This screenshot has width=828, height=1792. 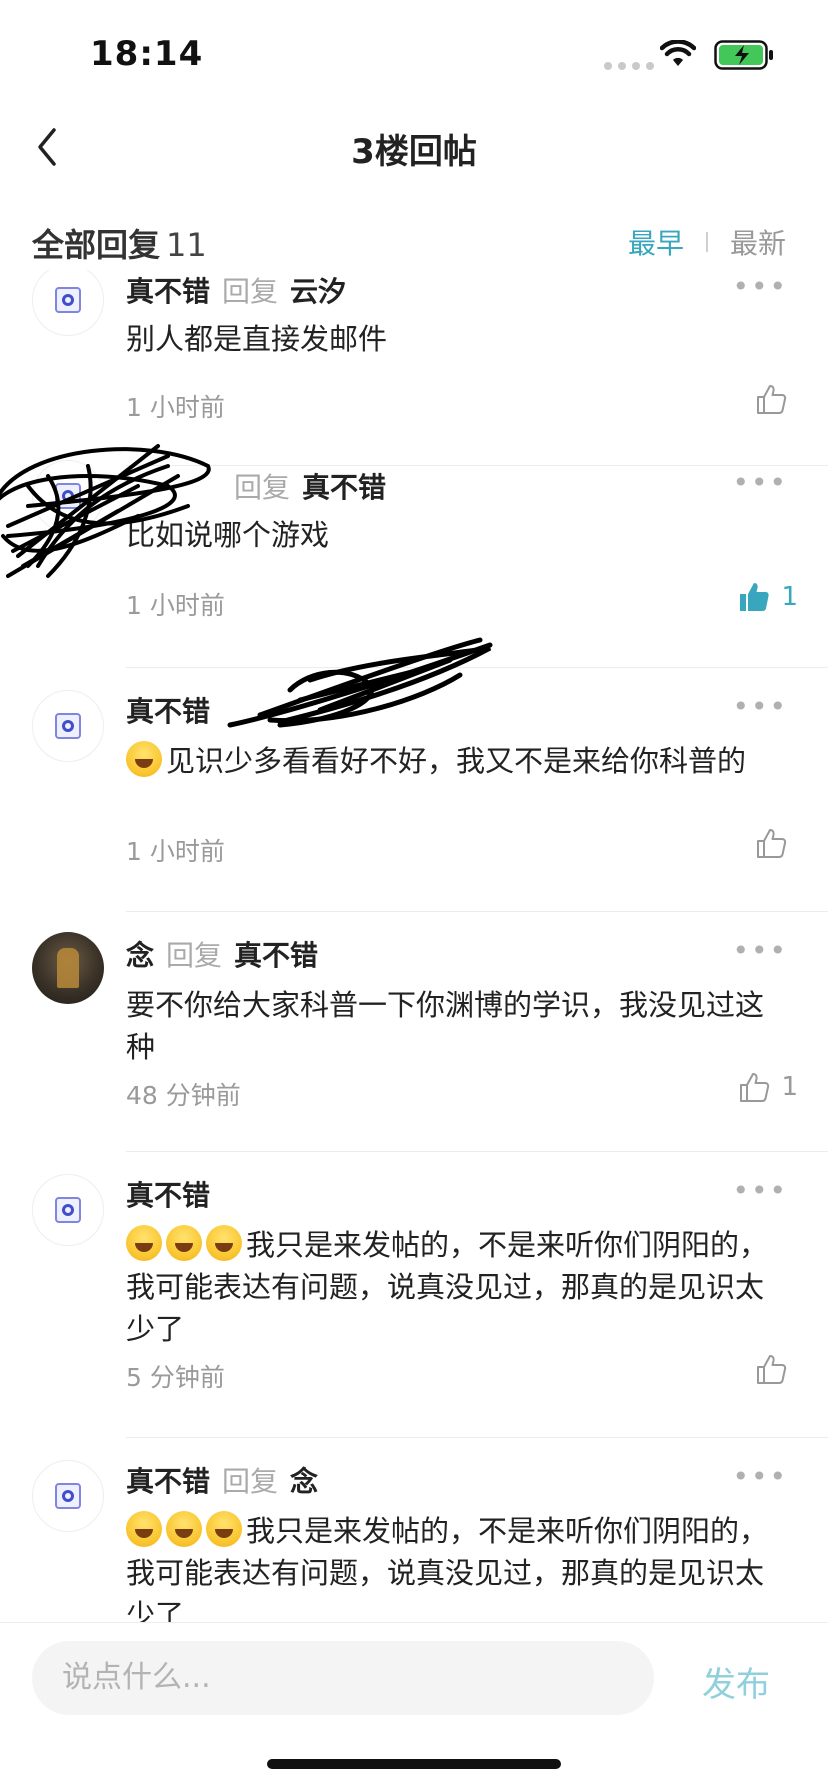 What do you see at coordinates (175, 1377) in the screenshot?
I see `comment-time: 5 分钟前` at bounding box center [175, 1377].